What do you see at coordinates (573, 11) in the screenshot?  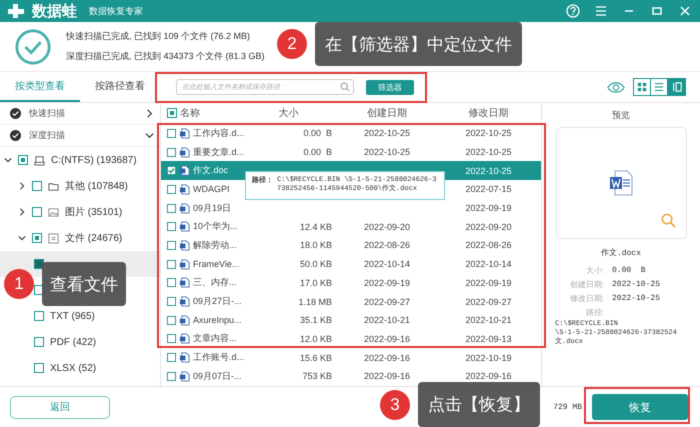 I see `help-icon` at bounding box center [573, 11].